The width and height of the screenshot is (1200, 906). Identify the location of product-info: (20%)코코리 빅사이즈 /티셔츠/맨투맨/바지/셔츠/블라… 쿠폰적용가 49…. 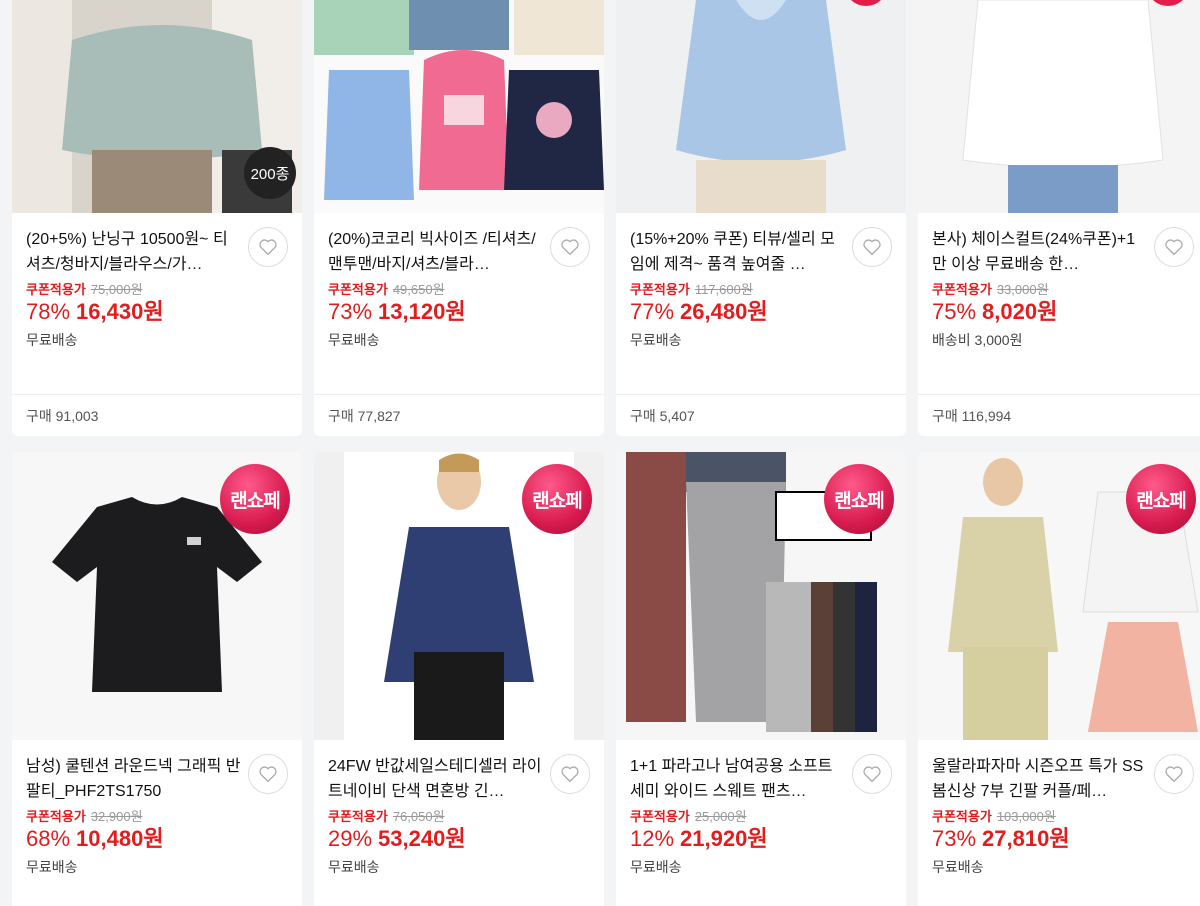
(459, 281).